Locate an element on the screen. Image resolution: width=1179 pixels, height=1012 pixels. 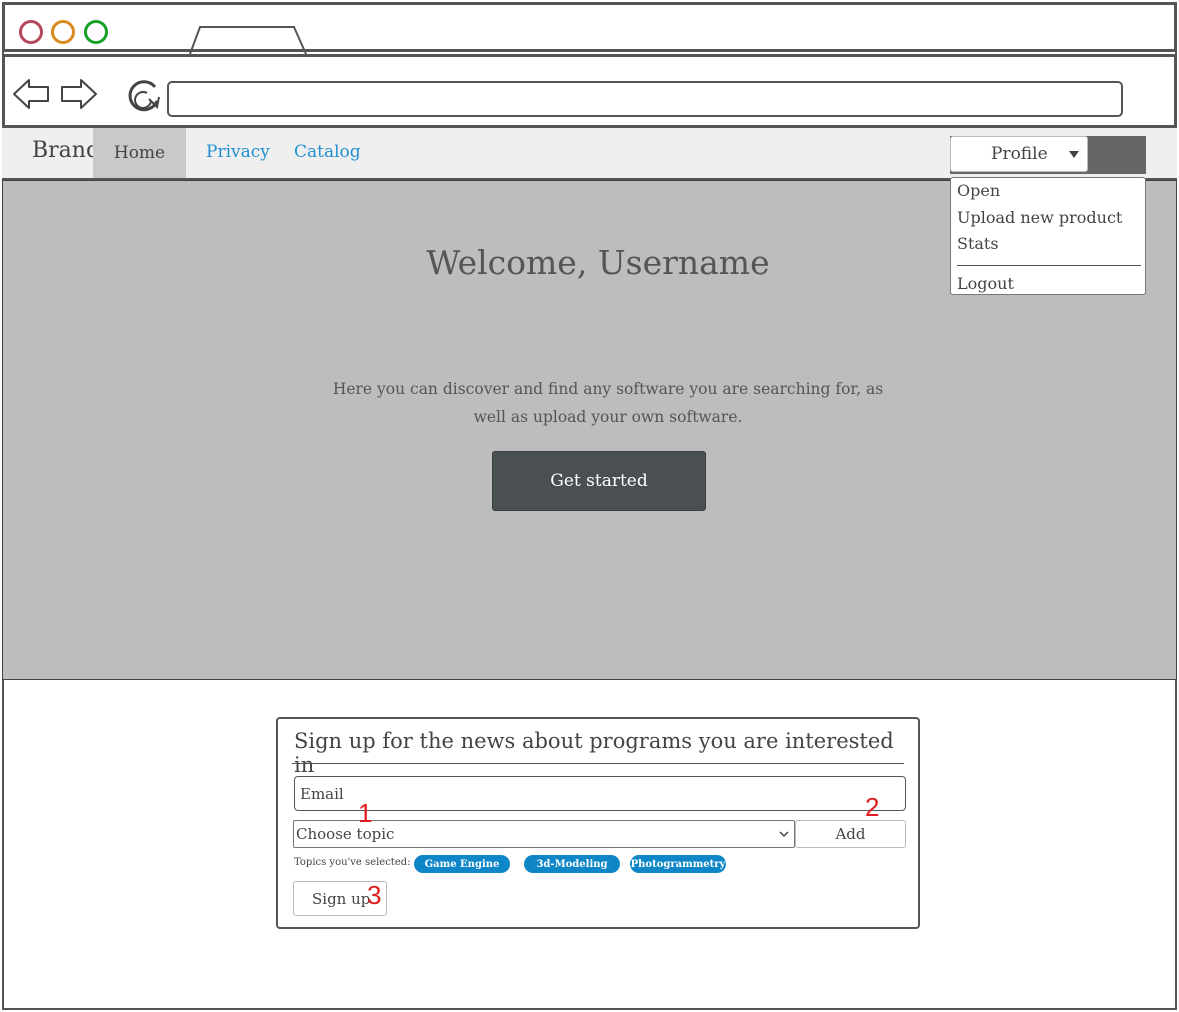
topic-chip: Game Engine is located at coordinates (462, 864).